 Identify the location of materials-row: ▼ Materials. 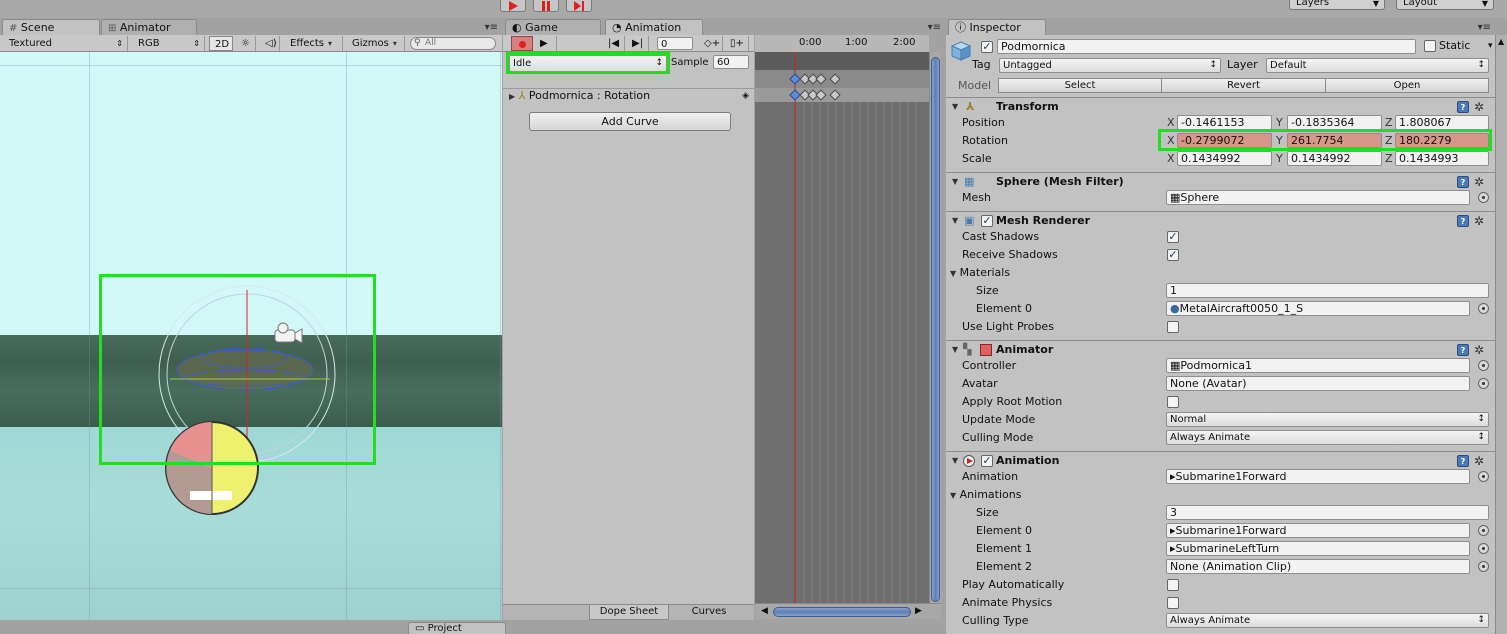
(980, 273).